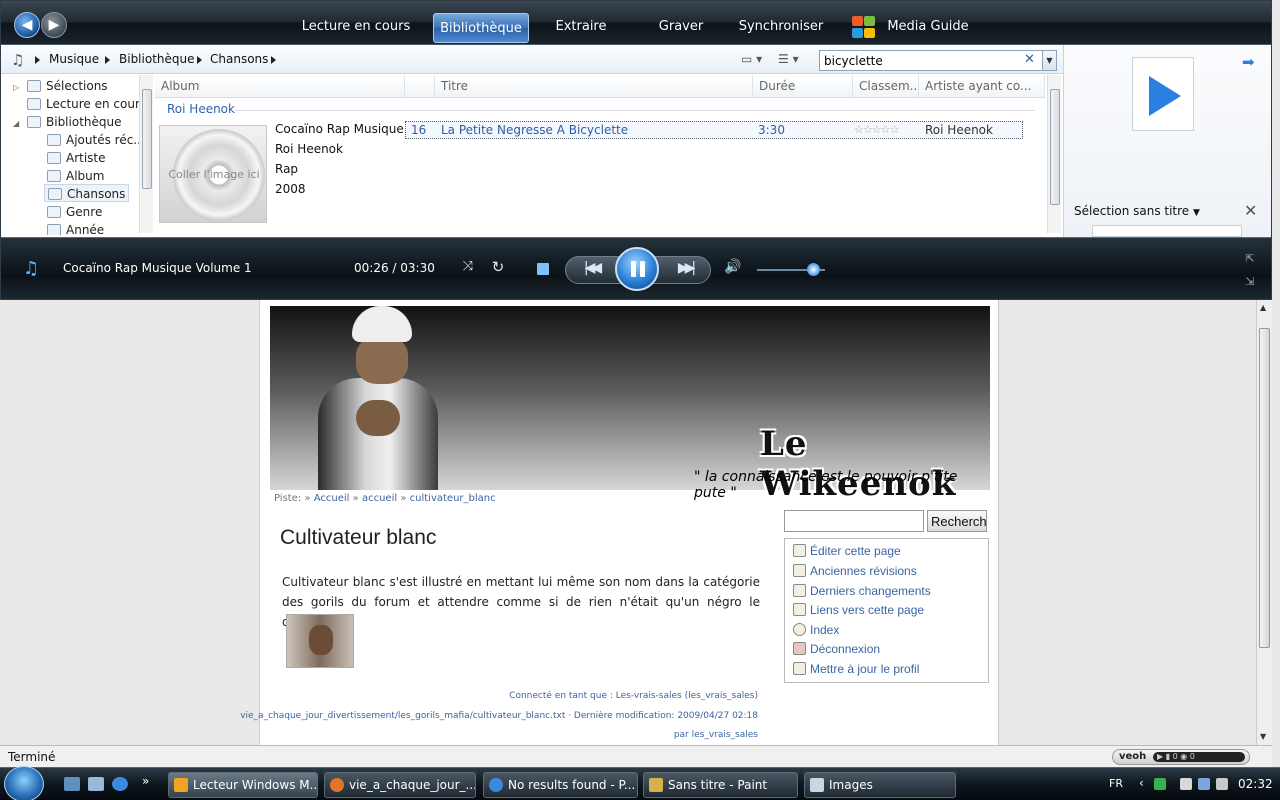  I want to click on mini-mode-icon: ⇲, so click(1250, 281).